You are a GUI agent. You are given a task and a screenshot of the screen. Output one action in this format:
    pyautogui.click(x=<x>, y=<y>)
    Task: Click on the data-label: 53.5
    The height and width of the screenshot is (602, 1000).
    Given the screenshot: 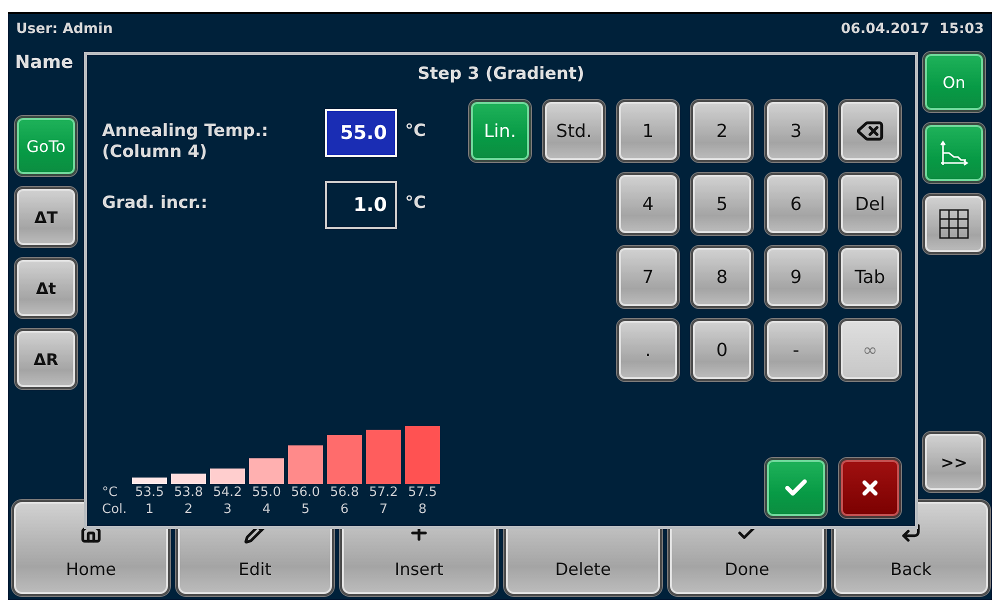 What is the action you would take?
    pyautogui.click(x=149, y=492)
    